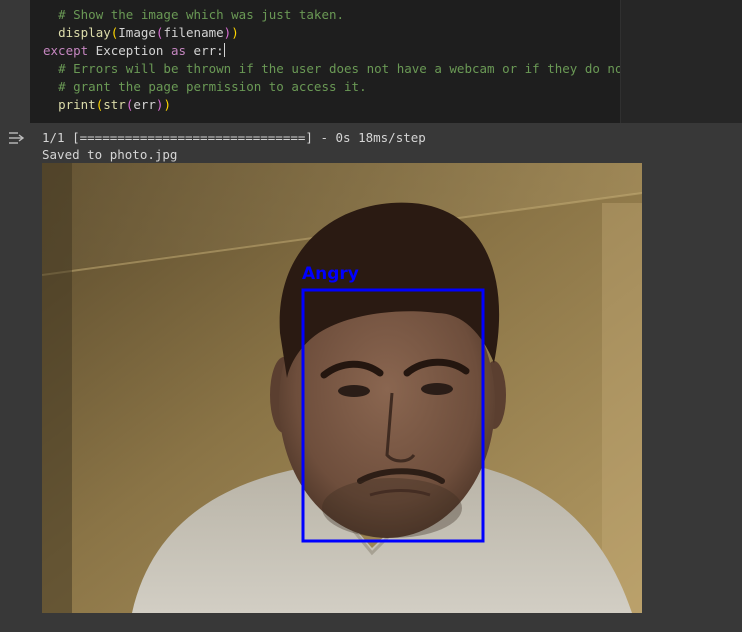  I want to click on code-token: str, so click(114, 104).